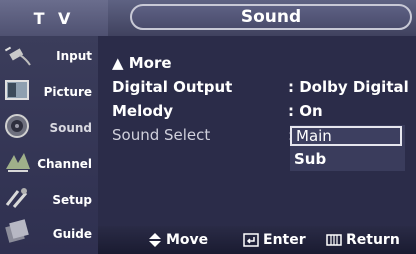  Describe the element at coordinates (251, 240) in the screenshot. I see `enter-icon` at that location.